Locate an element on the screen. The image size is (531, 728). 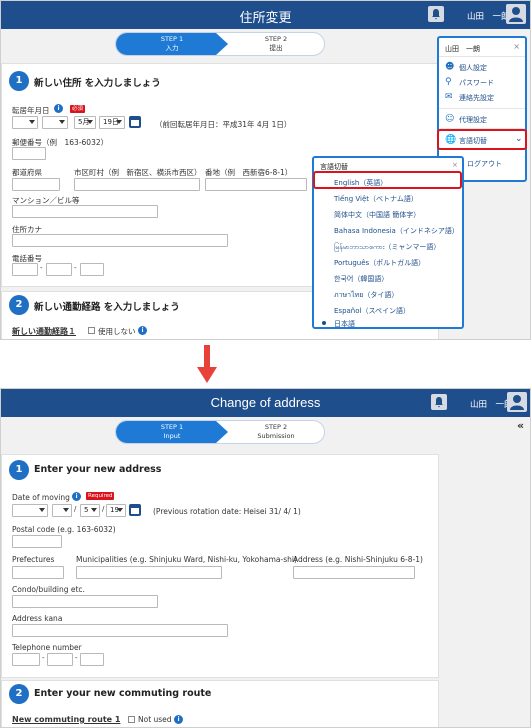
day-select: 19日 is located at coordinates (112, 122).